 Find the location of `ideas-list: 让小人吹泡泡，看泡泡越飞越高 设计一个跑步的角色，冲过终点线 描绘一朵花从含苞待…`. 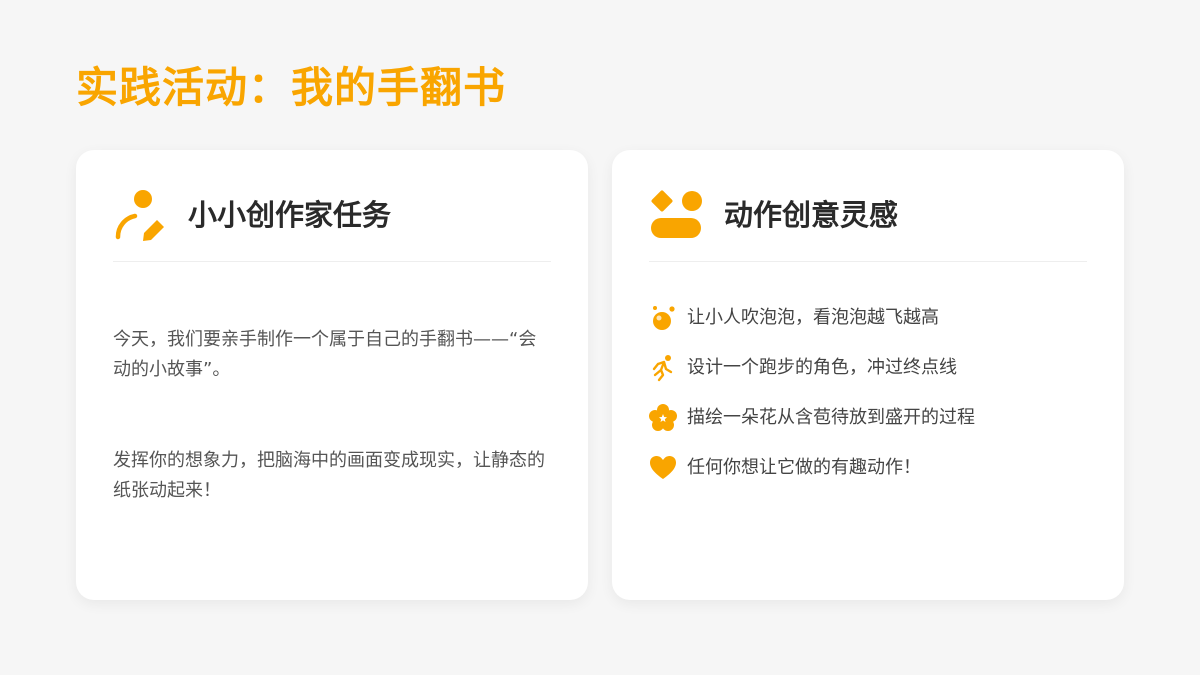

ideas-list: 让小人吹泡泡，看泡泡越飞越高 设计一个跑步的角色，冲过终点线 描绘一朵花从含苞待… is located at coordinates (812, 393).